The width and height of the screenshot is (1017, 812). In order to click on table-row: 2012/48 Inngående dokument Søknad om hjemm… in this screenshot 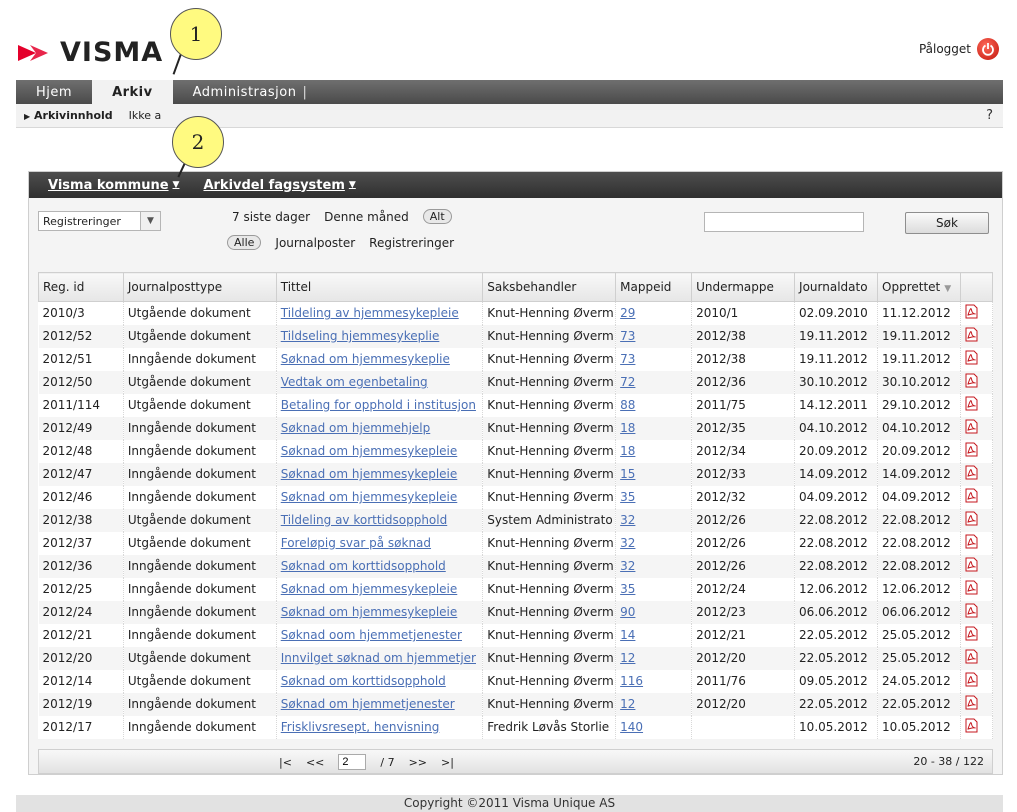, I will do `click(515, 451)`.